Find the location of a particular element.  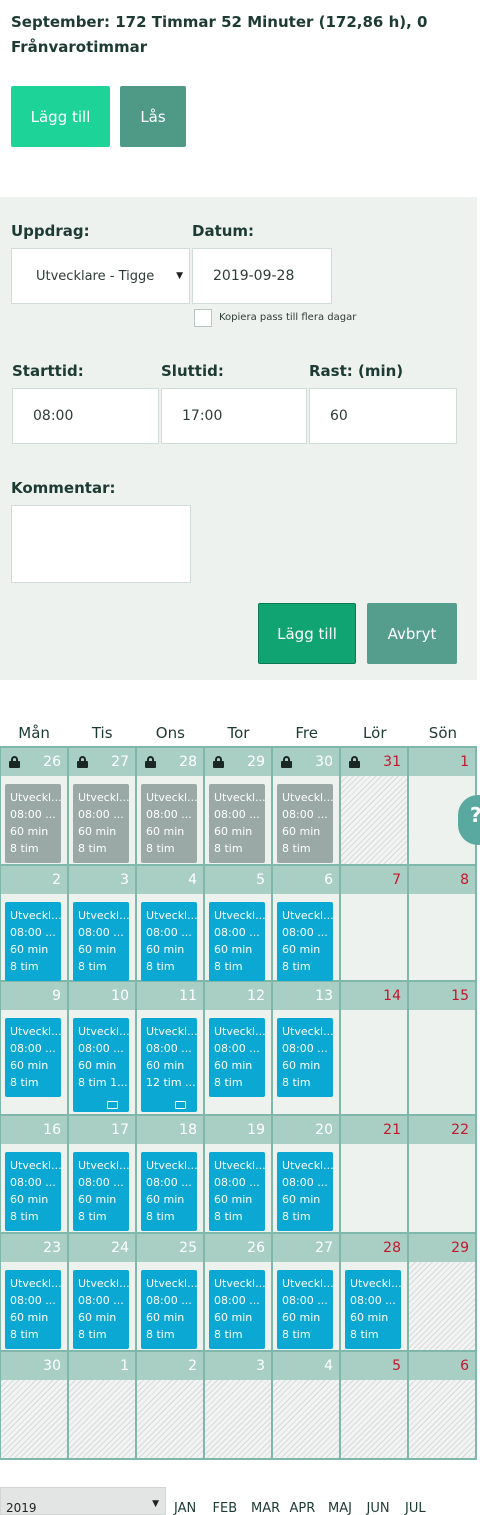

calendar-day: 24 Utveckl... 08:00 ... 60 min 8 tim is located at coordinates (103, 1292).